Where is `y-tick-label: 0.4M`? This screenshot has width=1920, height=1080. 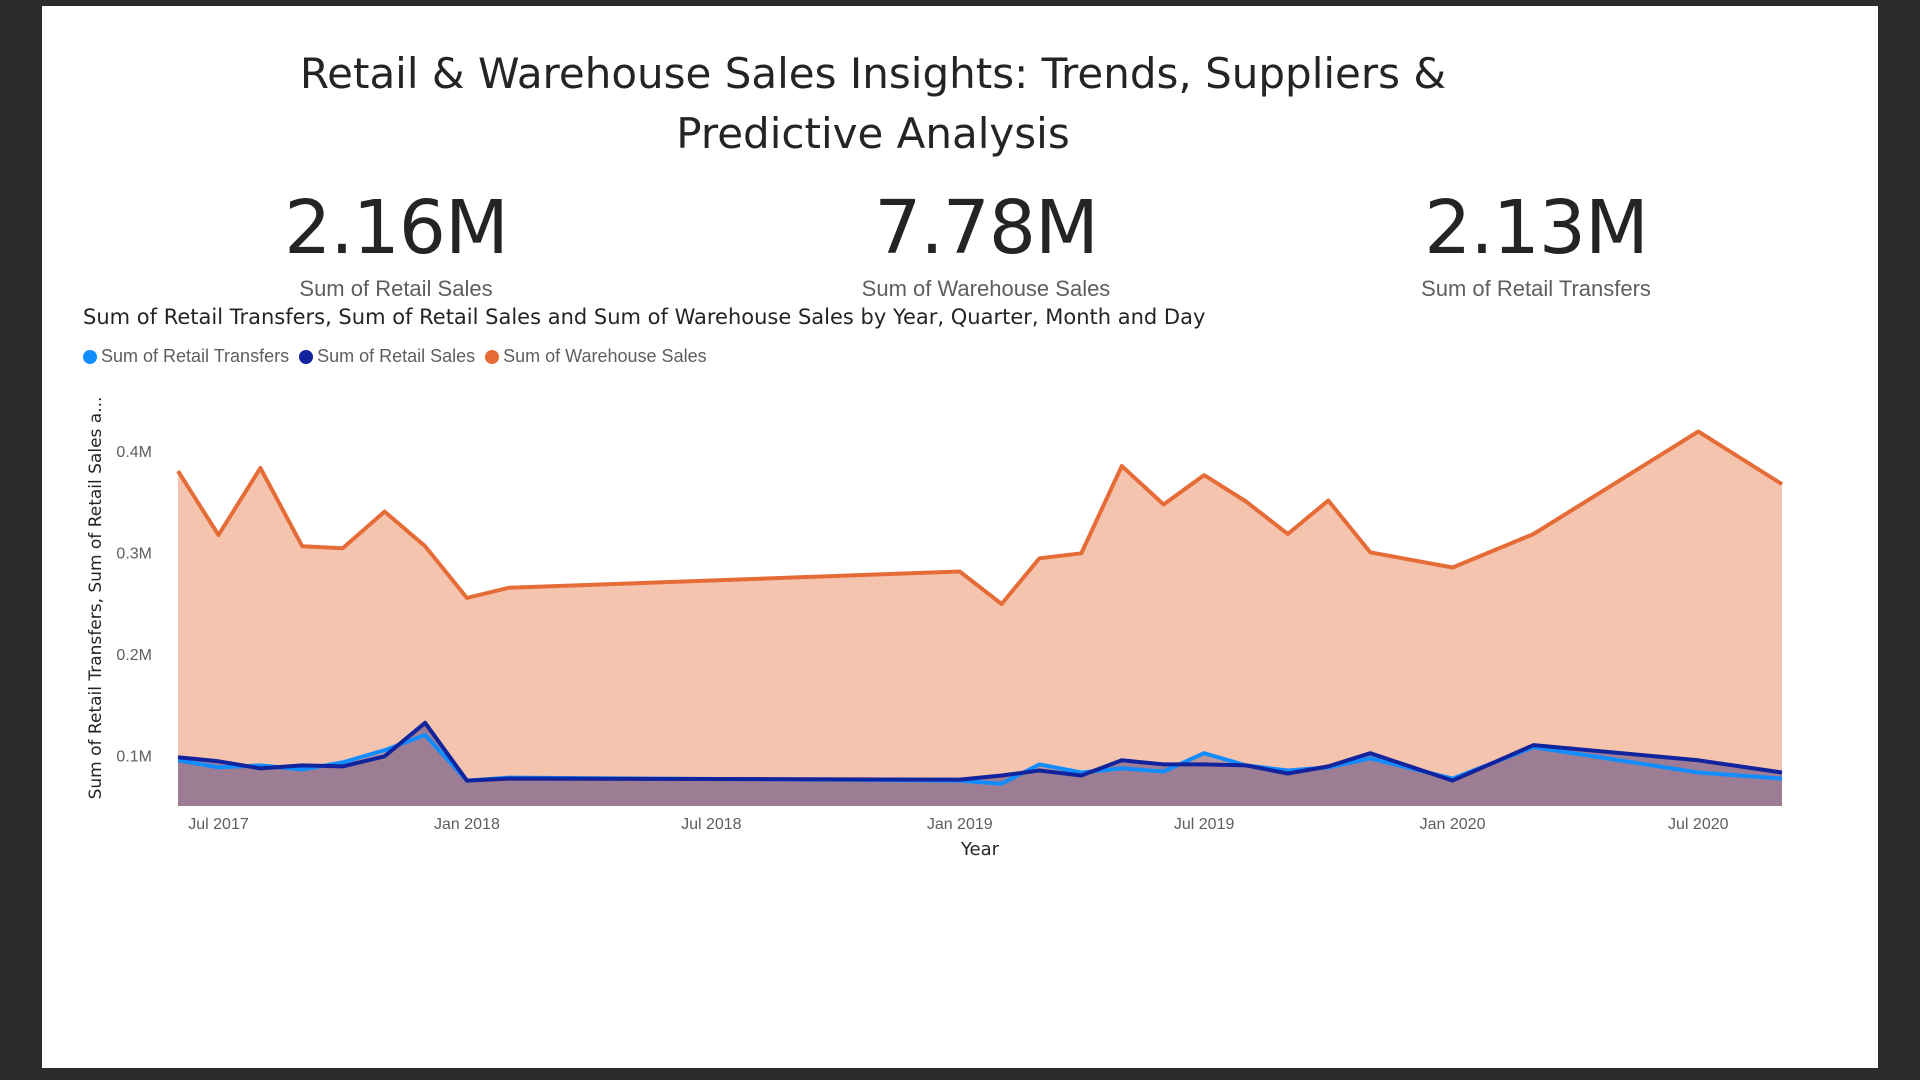 y-tick-label: 0.4M is located at coordinates (134, 452).